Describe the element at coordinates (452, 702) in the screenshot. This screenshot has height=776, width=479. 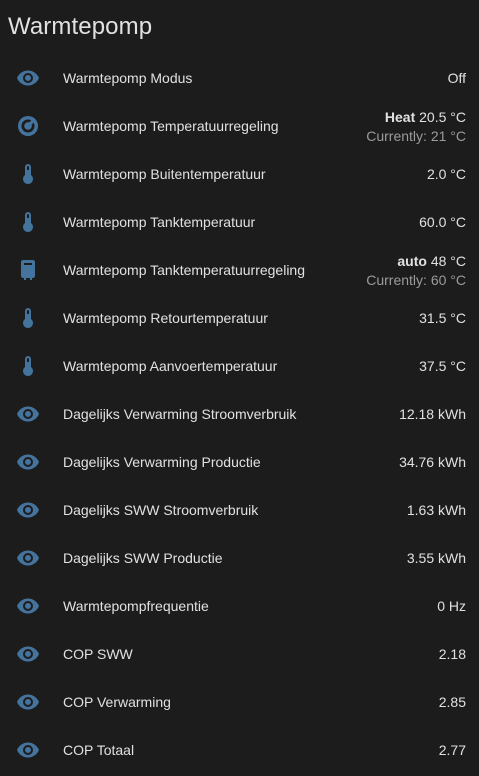
I see `entity-state: 2.85` at that location.